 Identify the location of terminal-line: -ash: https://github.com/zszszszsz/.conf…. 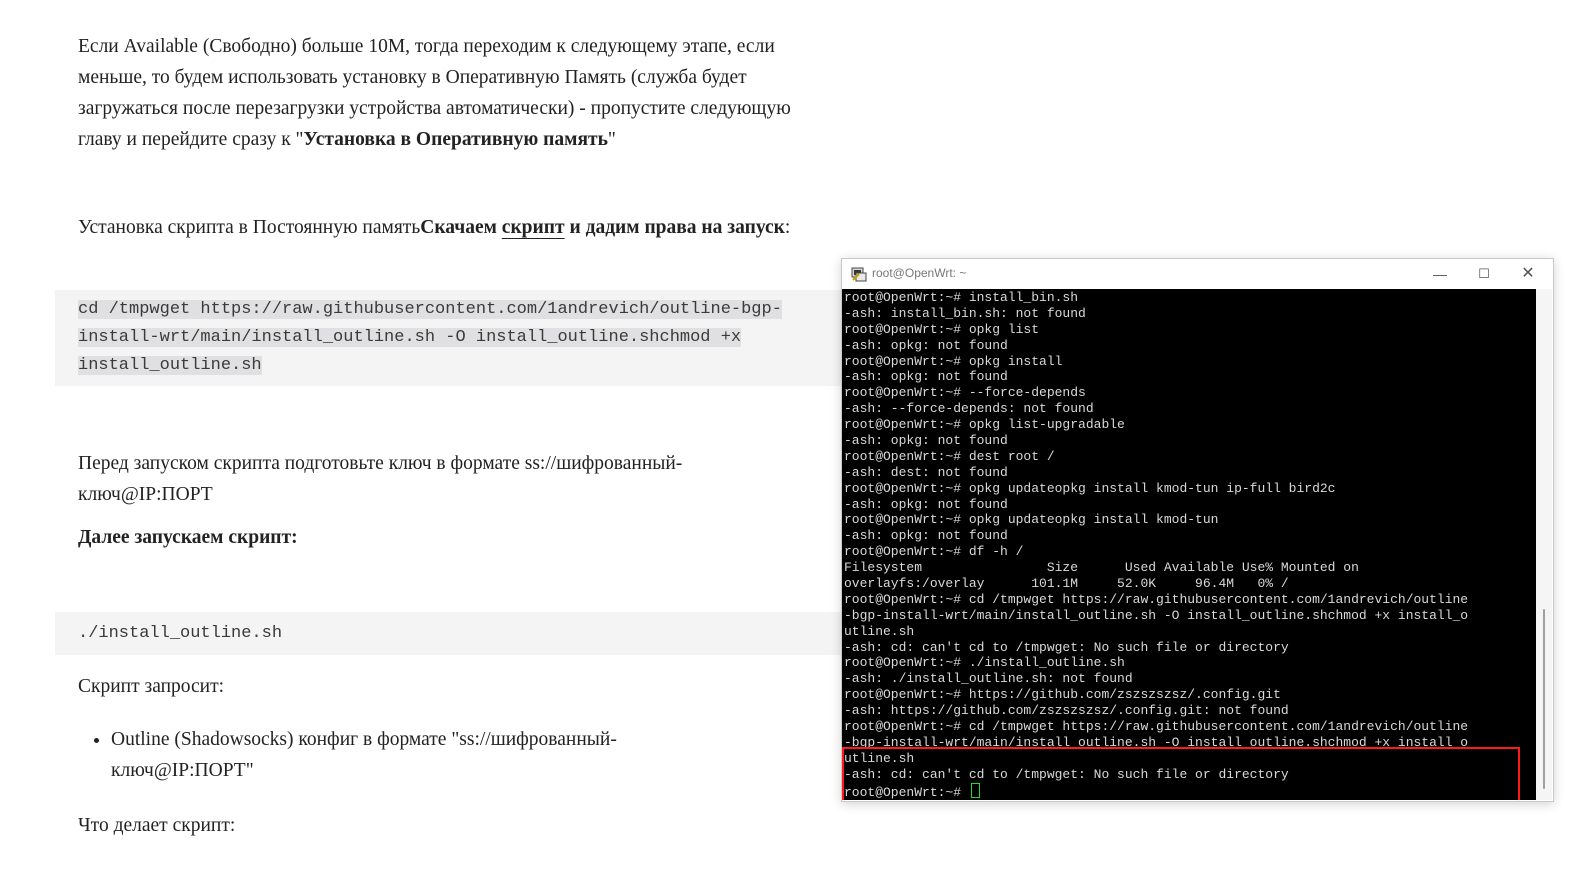
(1066, 711).